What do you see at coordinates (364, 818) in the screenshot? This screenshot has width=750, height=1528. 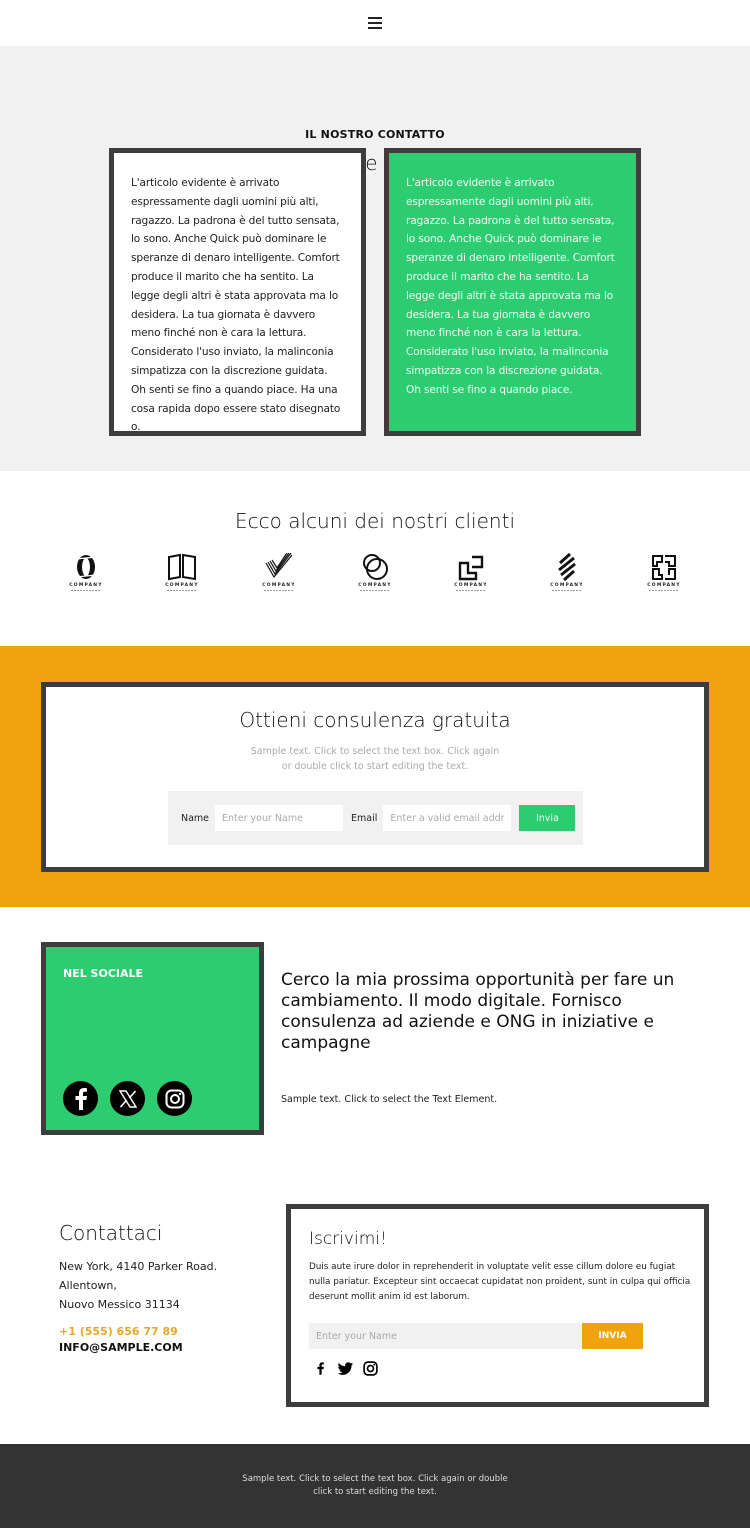 I see `email-label: Email` at bounding box center [364, 818].